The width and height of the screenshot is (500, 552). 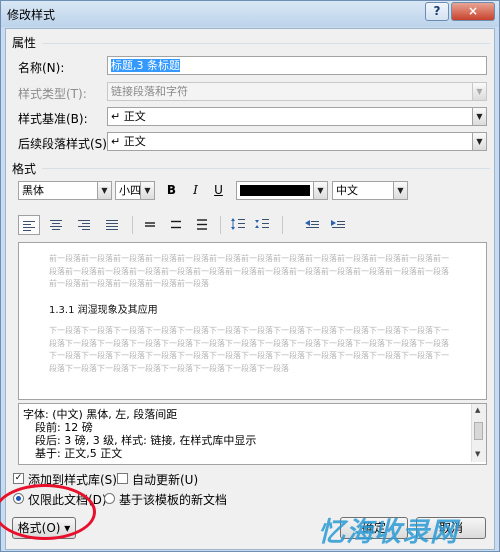 I want to click on based-on-label: 样式基准(B):, so click(x=53, y=119).